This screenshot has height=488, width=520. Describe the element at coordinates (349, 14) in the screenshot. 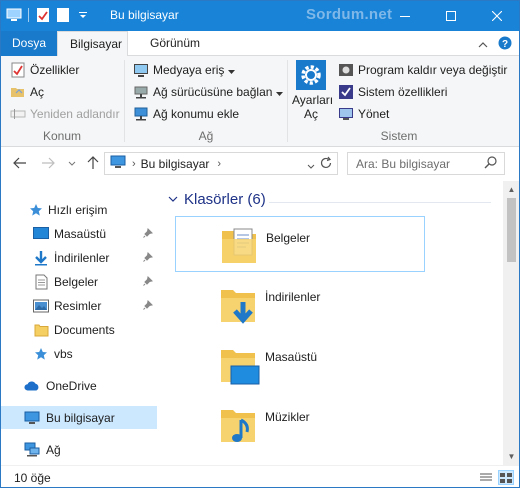

I see `watermark: Sordum.net` at that location.